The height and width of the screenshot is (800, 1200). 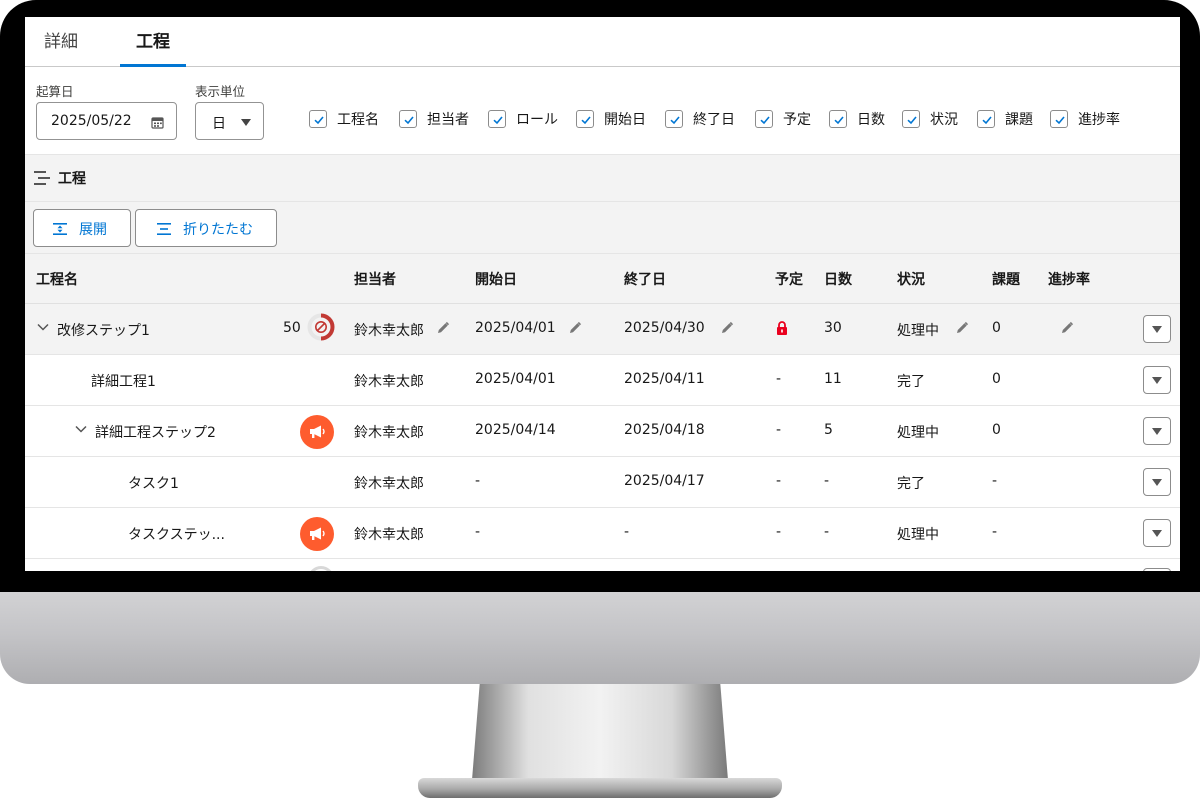 I want to click on tab-details: 詳細, so click(x=61, y=42).